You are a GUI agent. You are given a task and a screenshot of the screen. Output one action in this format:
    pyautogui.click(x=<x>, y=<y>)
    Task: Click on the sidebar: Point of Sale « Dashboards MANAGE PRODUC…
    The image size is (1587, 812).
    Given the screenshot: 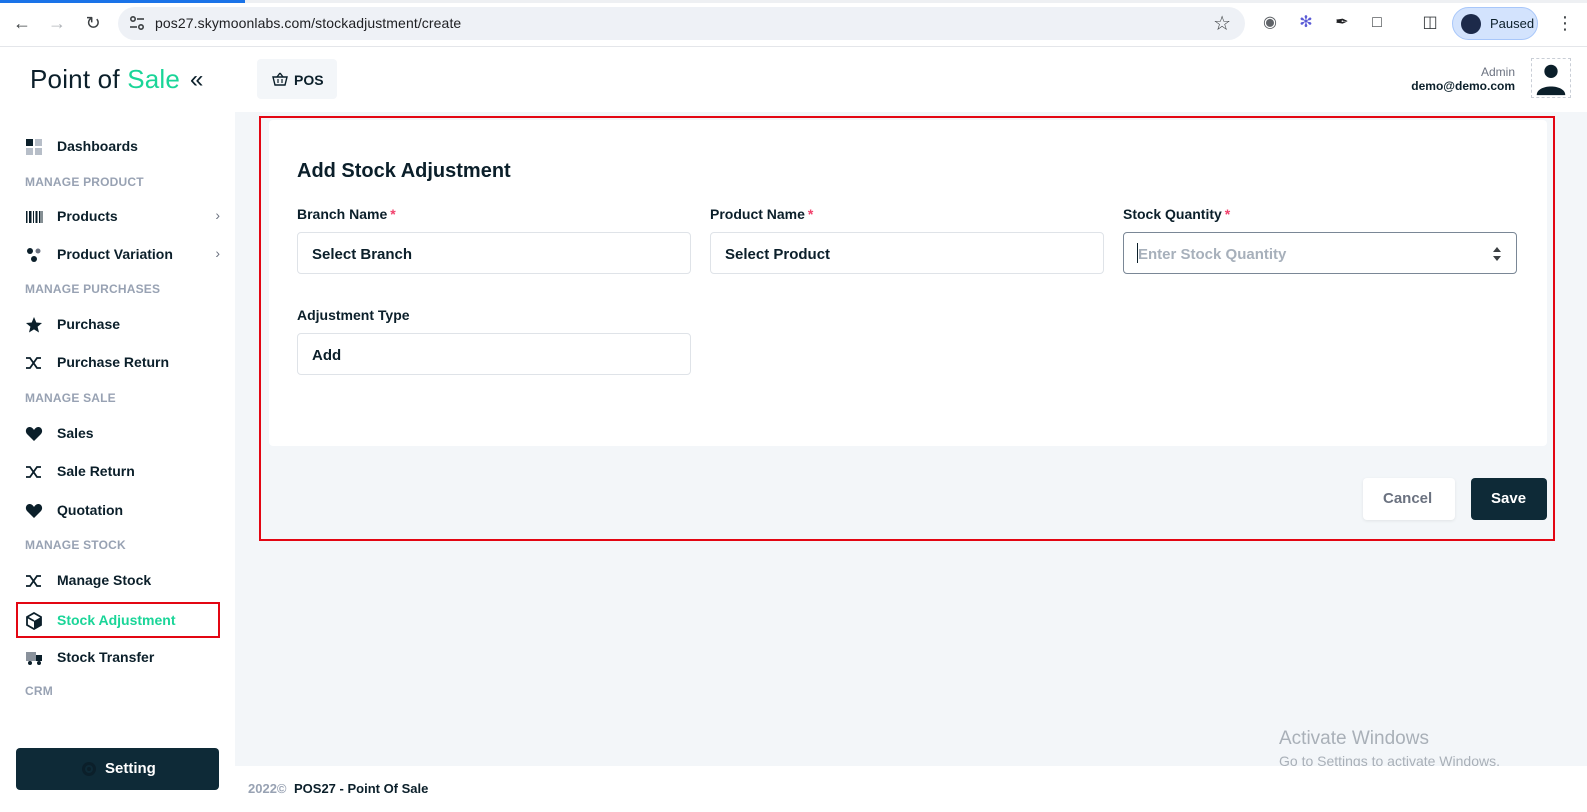 What is the action you would take?
    pyautogui.click(x=117, y=430)
    